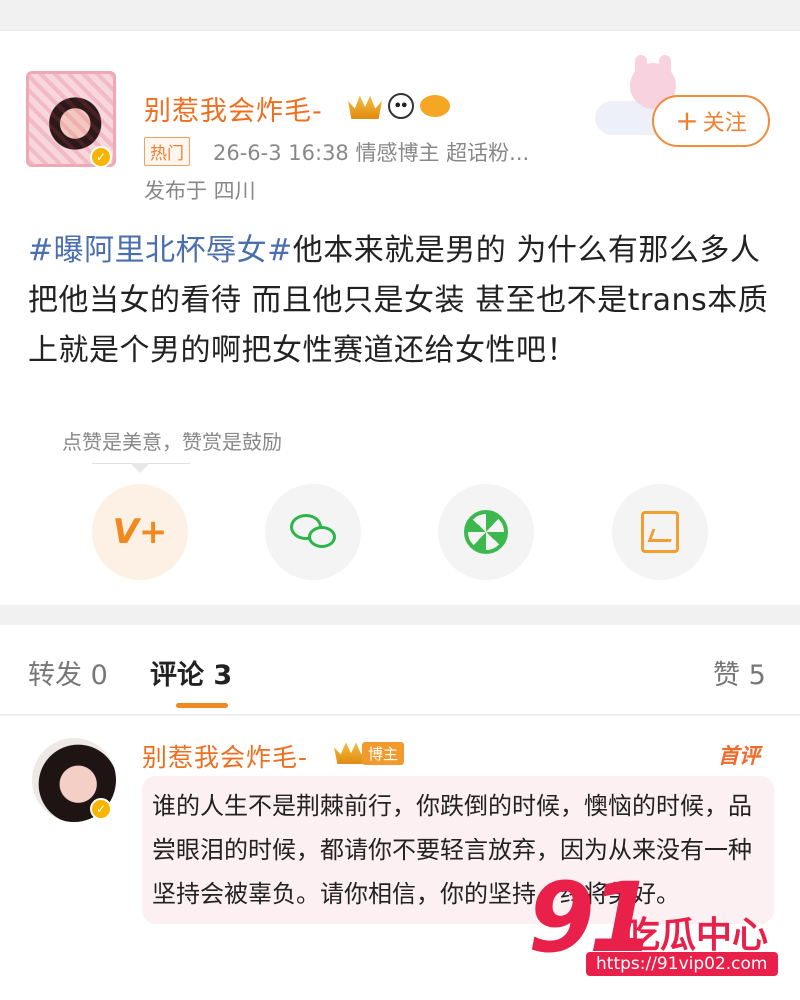 Image resolution: width=800 pixels, height=1000 pixels. I want to click on user-badges, so click(399, 106).